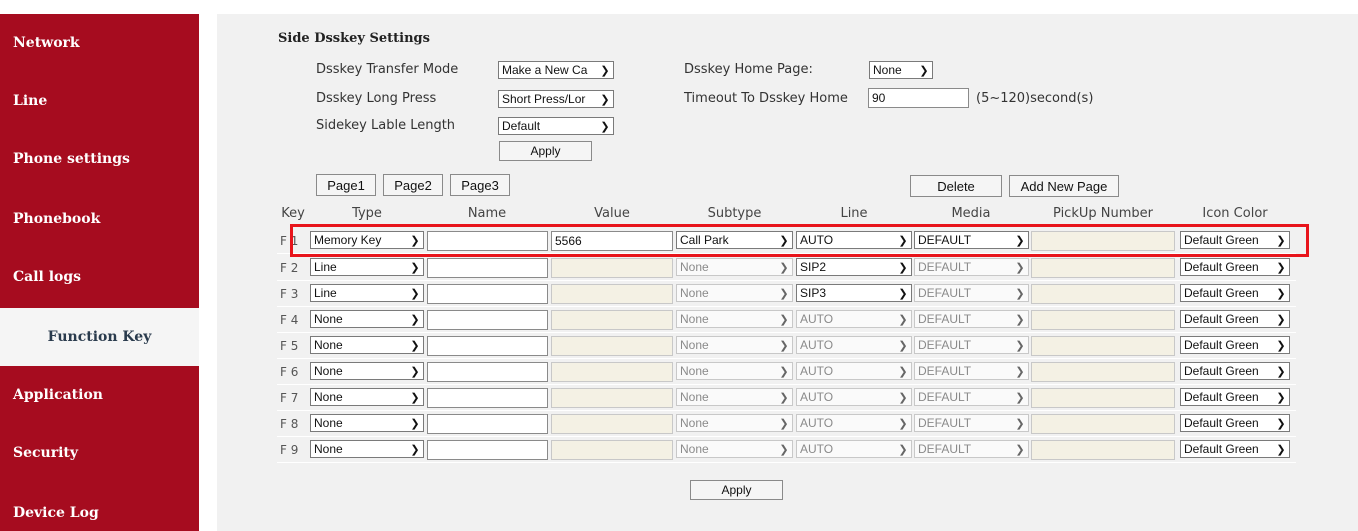 The width and height of the screenshot is (1358, 531). Describe the element at coordinates (556, 70) in the screenshot. I see `transfer-mode-select: Make a New Ca ❯` at that location.